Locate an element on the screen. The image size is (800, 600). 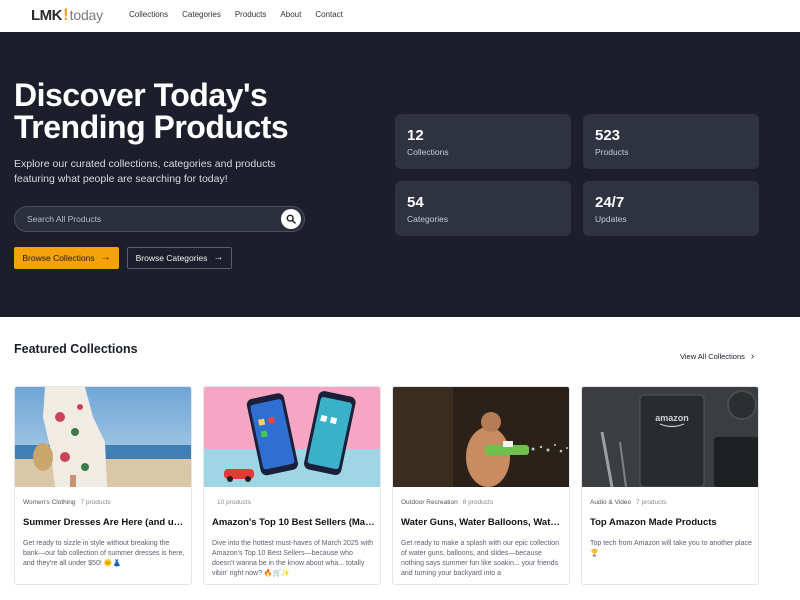
card-meta: Women's Clothing 7 products is located at coordinates (67, 502).